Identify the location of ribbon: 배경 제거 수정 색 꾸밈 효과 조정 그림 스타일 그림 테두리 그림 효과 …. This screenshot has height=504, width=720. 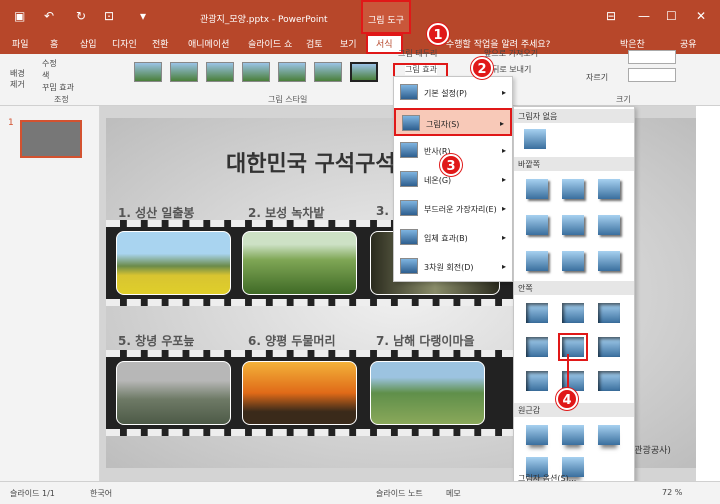
(360, 77).